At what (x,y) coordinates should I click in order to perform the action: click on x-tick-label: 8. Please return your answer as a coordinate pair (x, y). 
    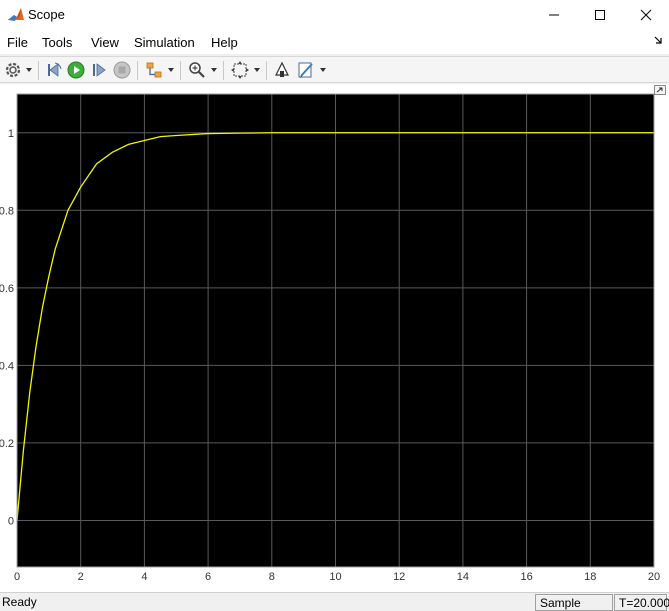
    Looking at the image, I should click on (272, 577).